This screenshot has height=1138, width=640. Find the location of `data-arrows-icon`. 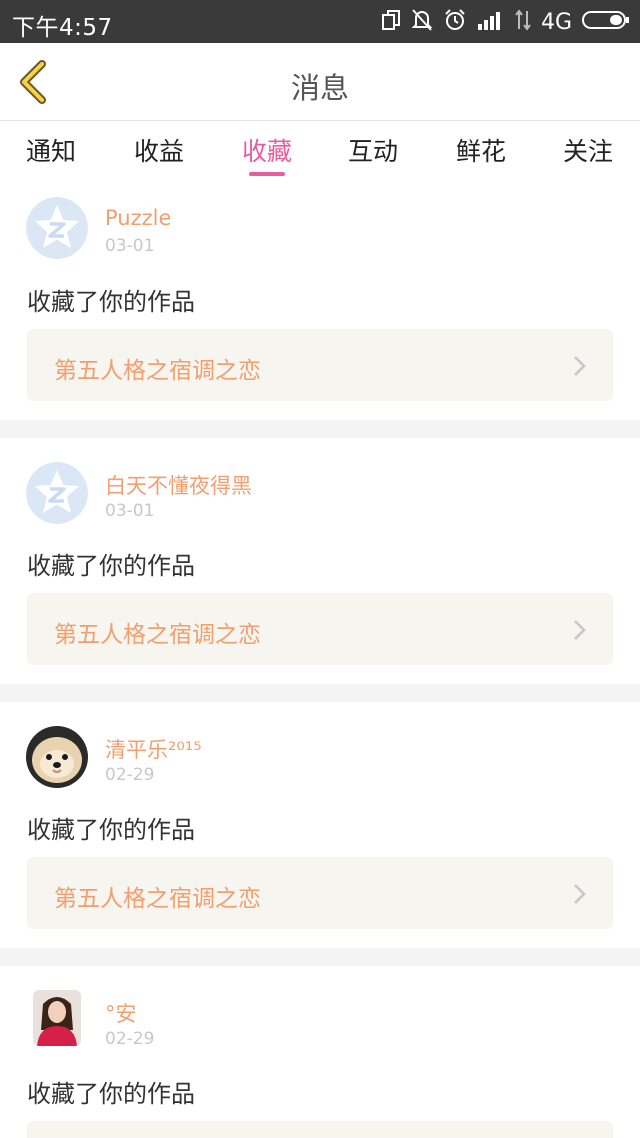

data-arrows-icon is located at coordinates (523, 22).